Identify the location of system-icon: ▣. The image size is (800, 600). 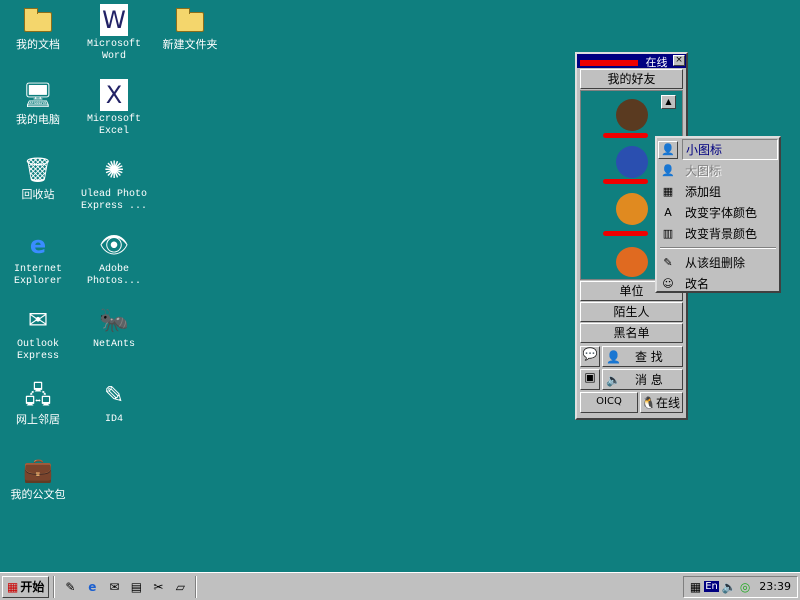
(590, 379).